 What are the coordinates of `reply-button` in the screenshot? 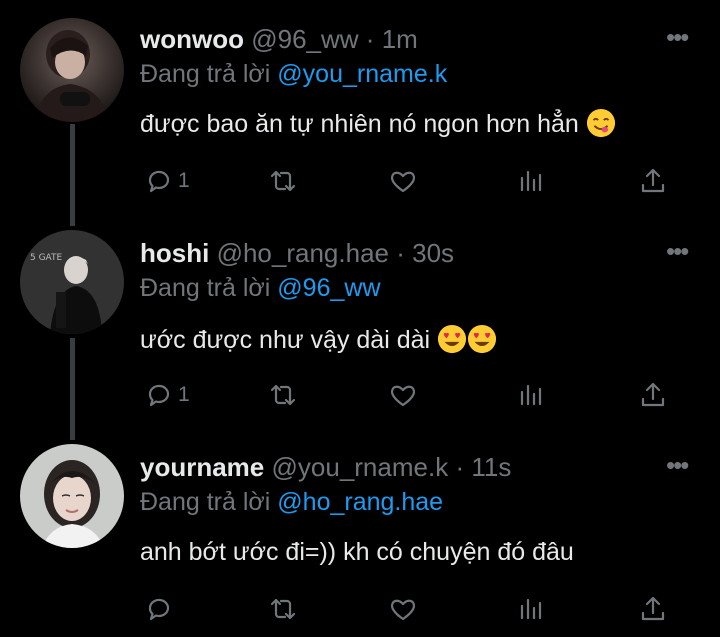 It's located at (161, 609).